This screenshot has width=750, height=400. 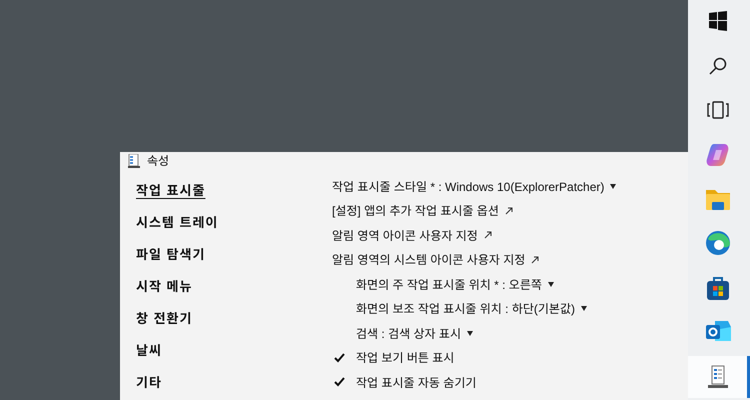 What do you see at coordinates (717, 243) in the screenshot?
I see `wave-logo-icon` at bounding box center [717, 243].